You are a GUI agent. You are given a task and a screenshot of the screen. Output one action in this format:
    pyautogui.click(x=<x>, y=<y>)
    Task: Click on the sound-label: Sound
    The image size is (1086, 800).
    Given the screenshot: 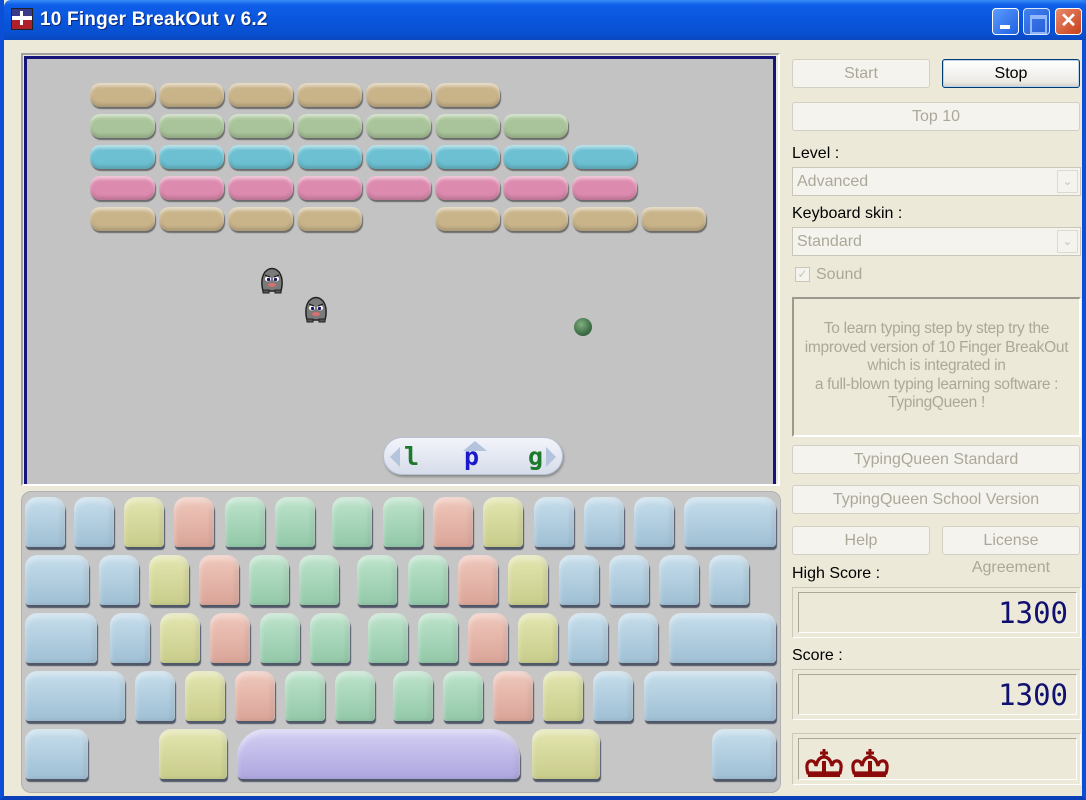 What is the action you would take?
    pyautogui.click(x=839, y=274)
    